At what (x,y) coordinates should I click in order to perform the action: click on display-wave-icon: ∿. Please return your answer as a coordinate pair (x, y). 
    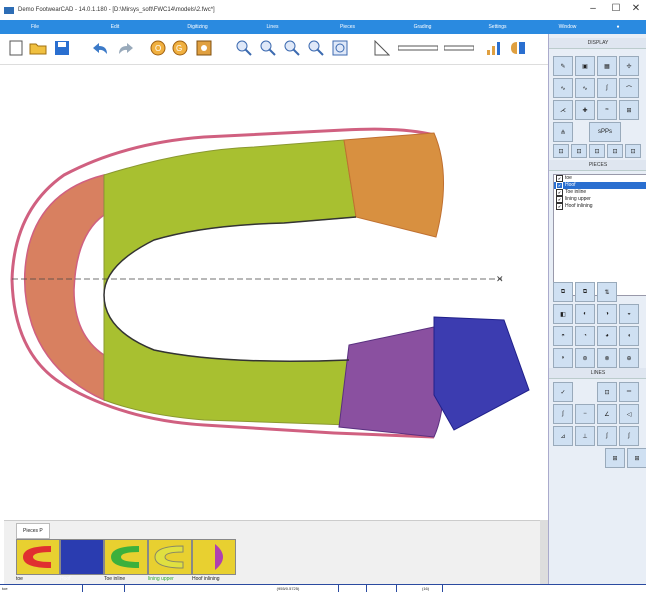
    Looking at the image, I should click on (585, 88).